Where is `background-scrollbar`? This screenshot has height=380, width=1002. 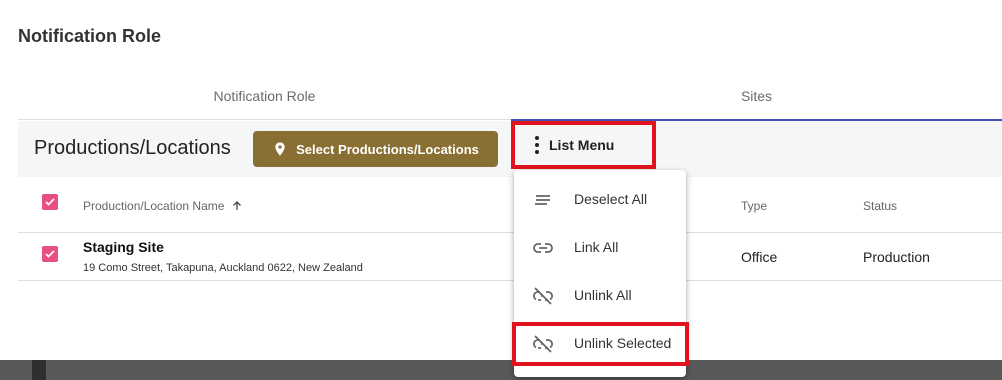
background-scrollbar is located at coordinates (39, 370).